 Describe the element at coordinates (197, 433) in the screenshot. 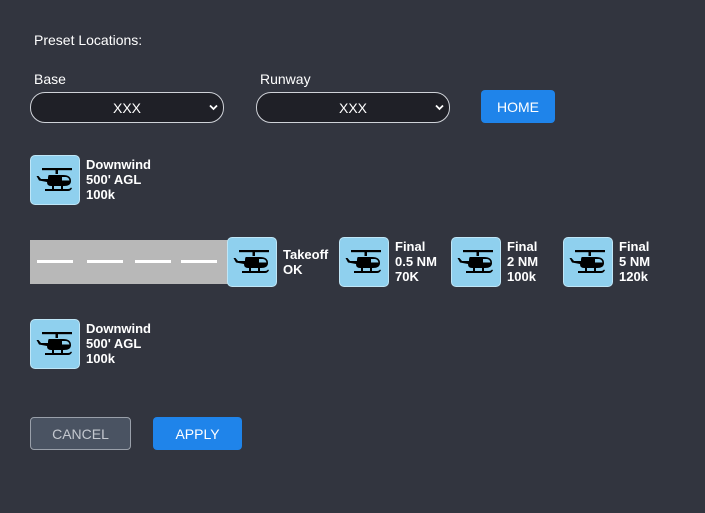

I see `apply-button: APPLY` at that location.